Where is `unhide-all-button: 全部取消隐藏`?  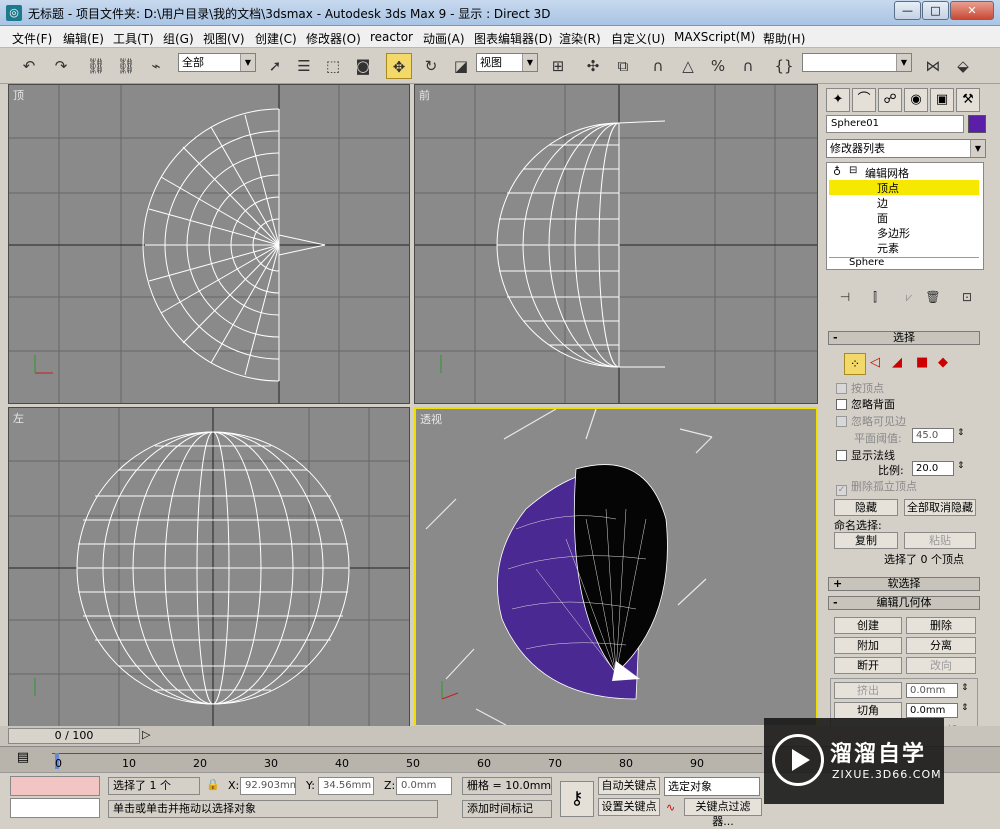 unhide-all-button: 全部取消隐藏 is located at coordinates (940, 507).